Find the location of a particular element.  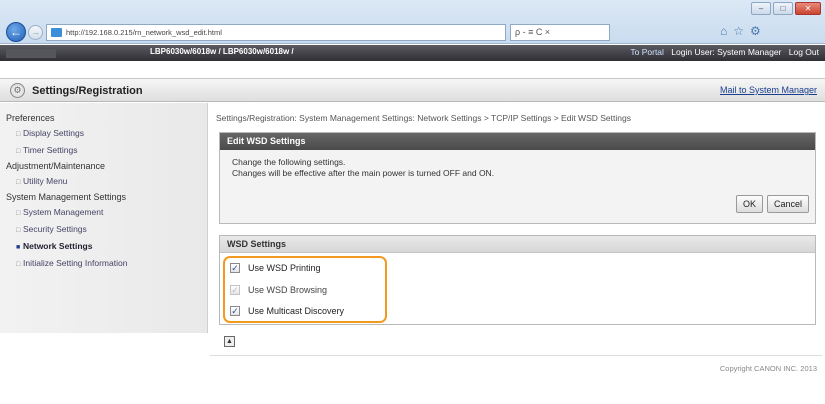

sidebar-item-security-settings: □ Security Settings is located at coordinates (103, 229).